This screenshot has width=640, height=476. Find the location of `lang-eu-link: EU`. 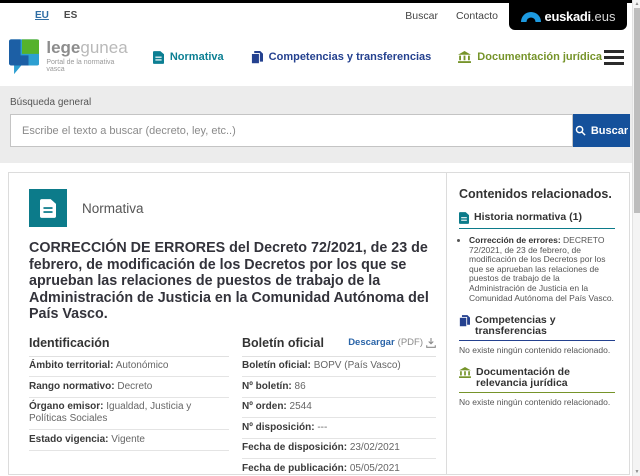

lang-eu-link: EU is located at coordinates (42, 15).